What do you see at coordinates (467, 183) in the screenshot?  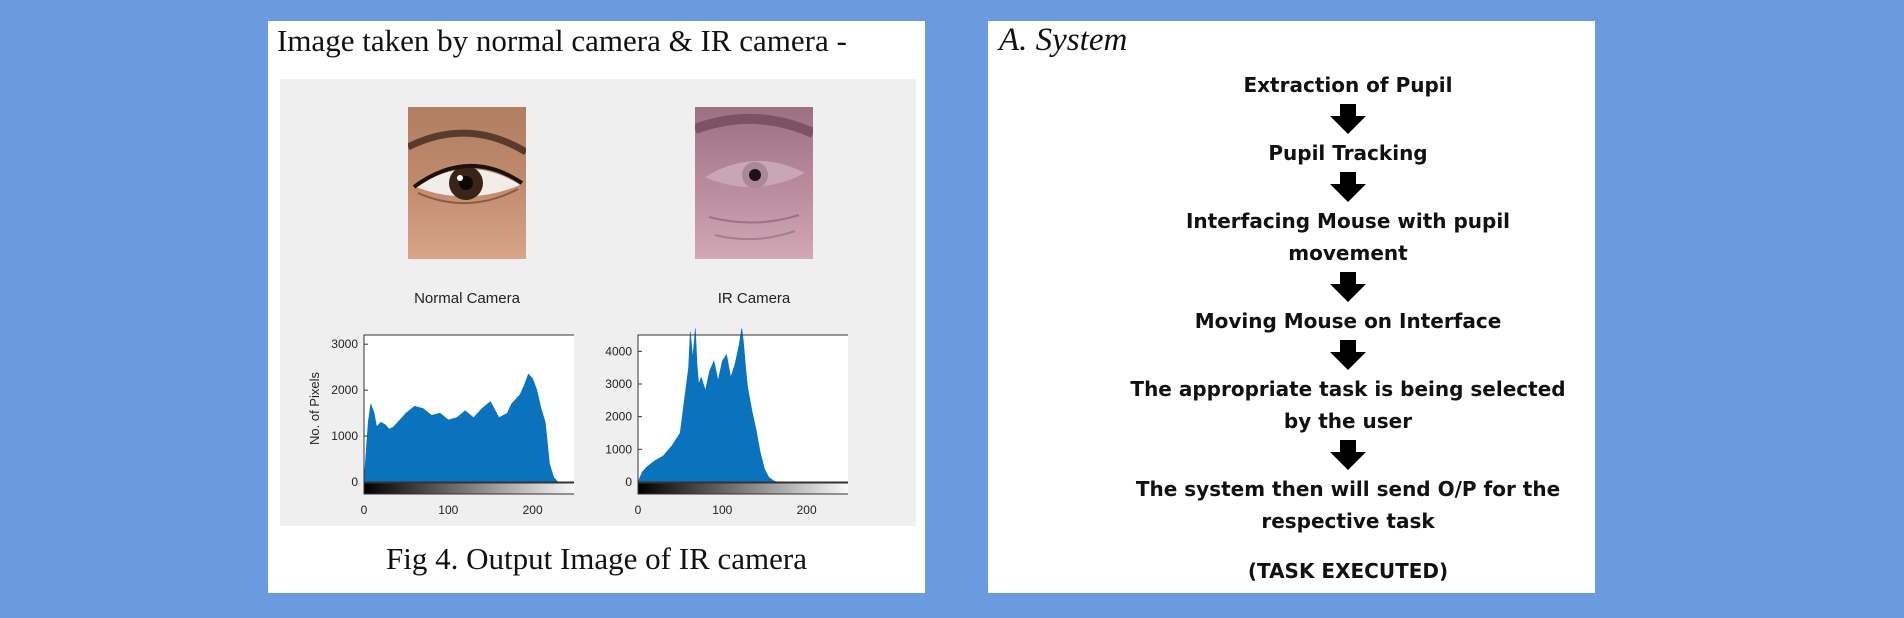 I see `normal-camera-eye-photo` at bounding box center [467, 183].